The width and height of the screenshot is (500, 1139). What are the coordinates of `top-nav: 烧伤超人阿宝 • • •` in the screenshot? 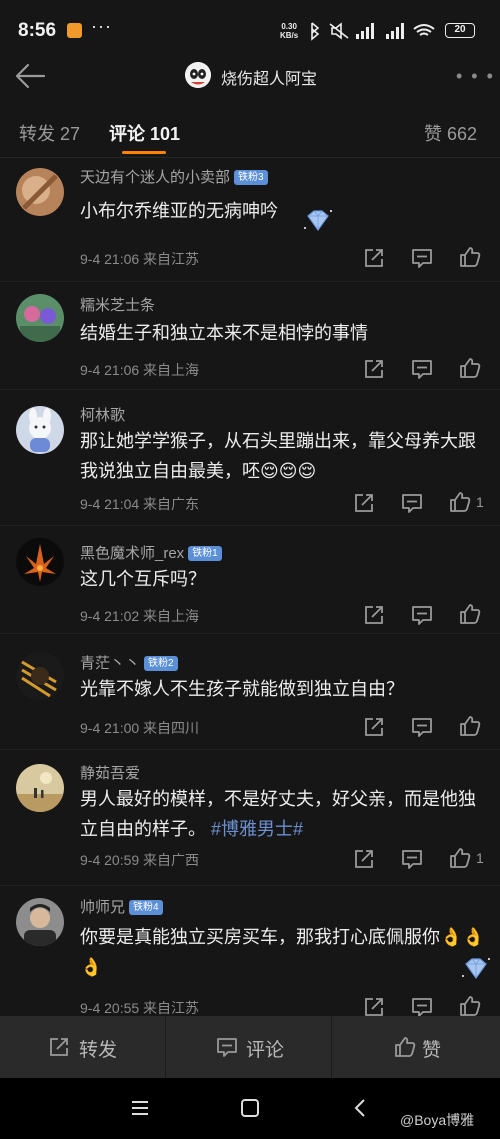 It's located at (250, 81).